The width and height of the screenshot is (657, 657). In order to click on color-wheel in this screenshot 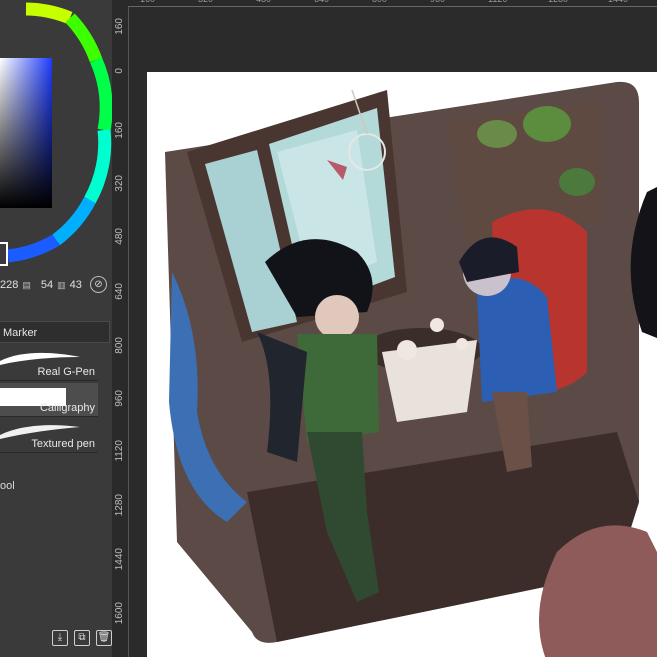, I will do `click(56, 140)`.